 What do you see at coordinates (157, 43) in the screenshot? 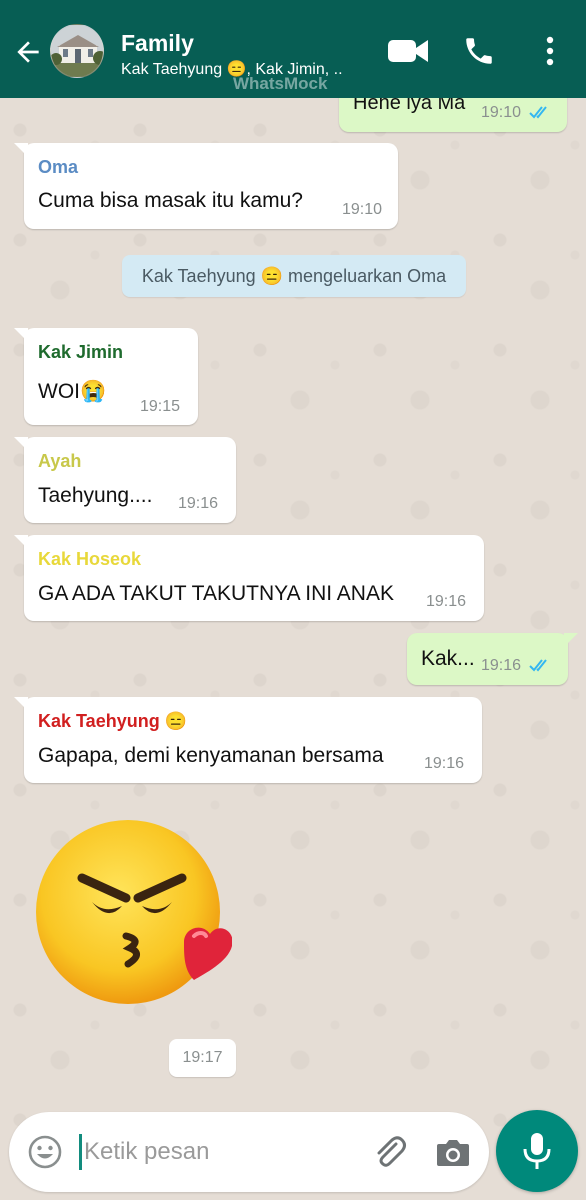
I see `chat-title: Family` at bounding box center [157, 43].